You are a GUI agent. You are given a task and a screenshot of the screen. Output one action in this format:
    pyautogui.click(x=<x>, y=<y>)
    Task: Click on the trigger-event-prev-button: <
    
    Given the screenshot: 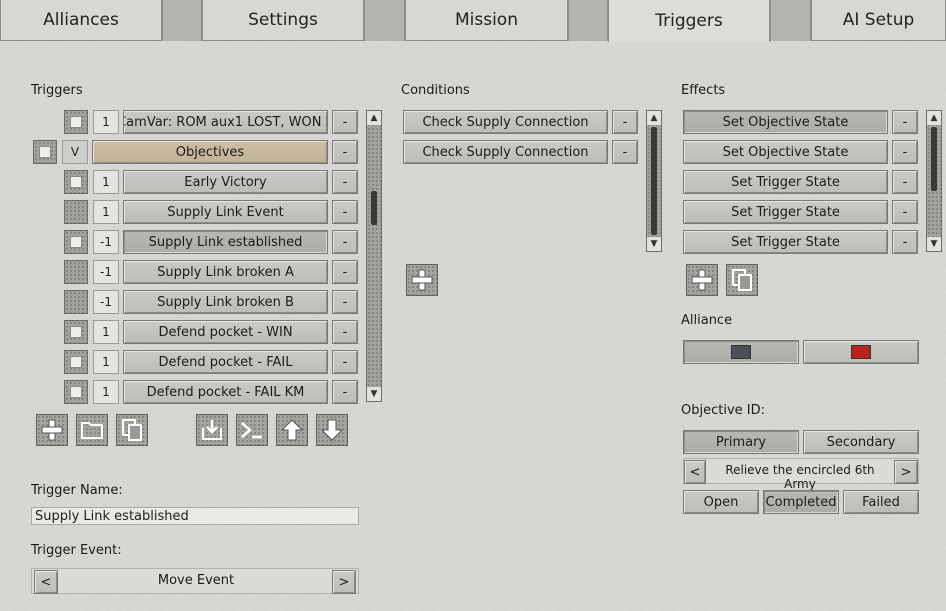 What is the action you would take?
    pyautogui.click(x=46, y=582)
    